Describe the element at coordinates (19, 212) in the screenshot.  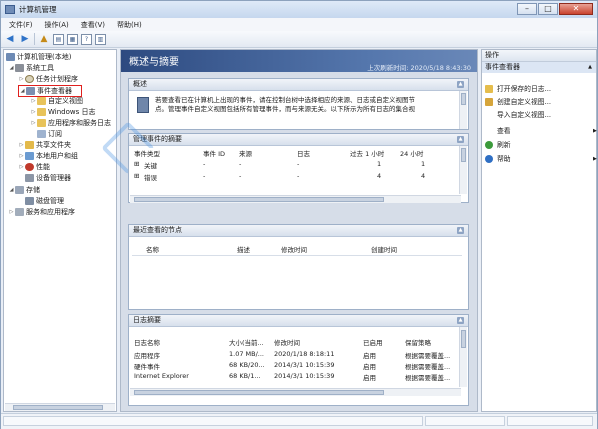
I see `services-icon` at that location.